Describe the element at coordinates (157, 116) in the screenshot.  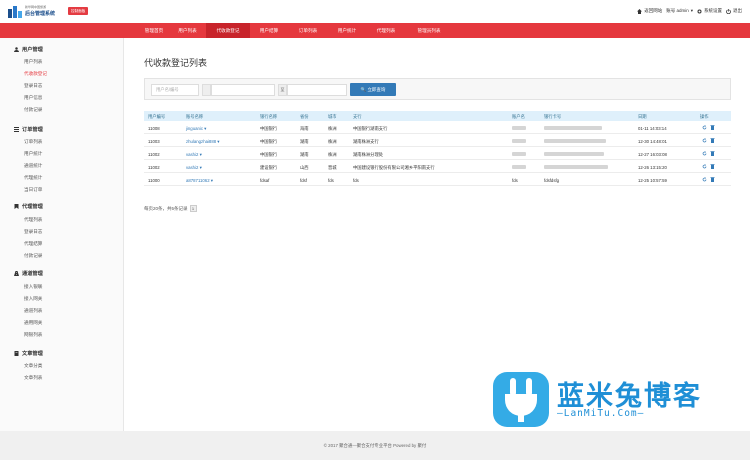
I see `col-user-id: 用户编号` at that location.